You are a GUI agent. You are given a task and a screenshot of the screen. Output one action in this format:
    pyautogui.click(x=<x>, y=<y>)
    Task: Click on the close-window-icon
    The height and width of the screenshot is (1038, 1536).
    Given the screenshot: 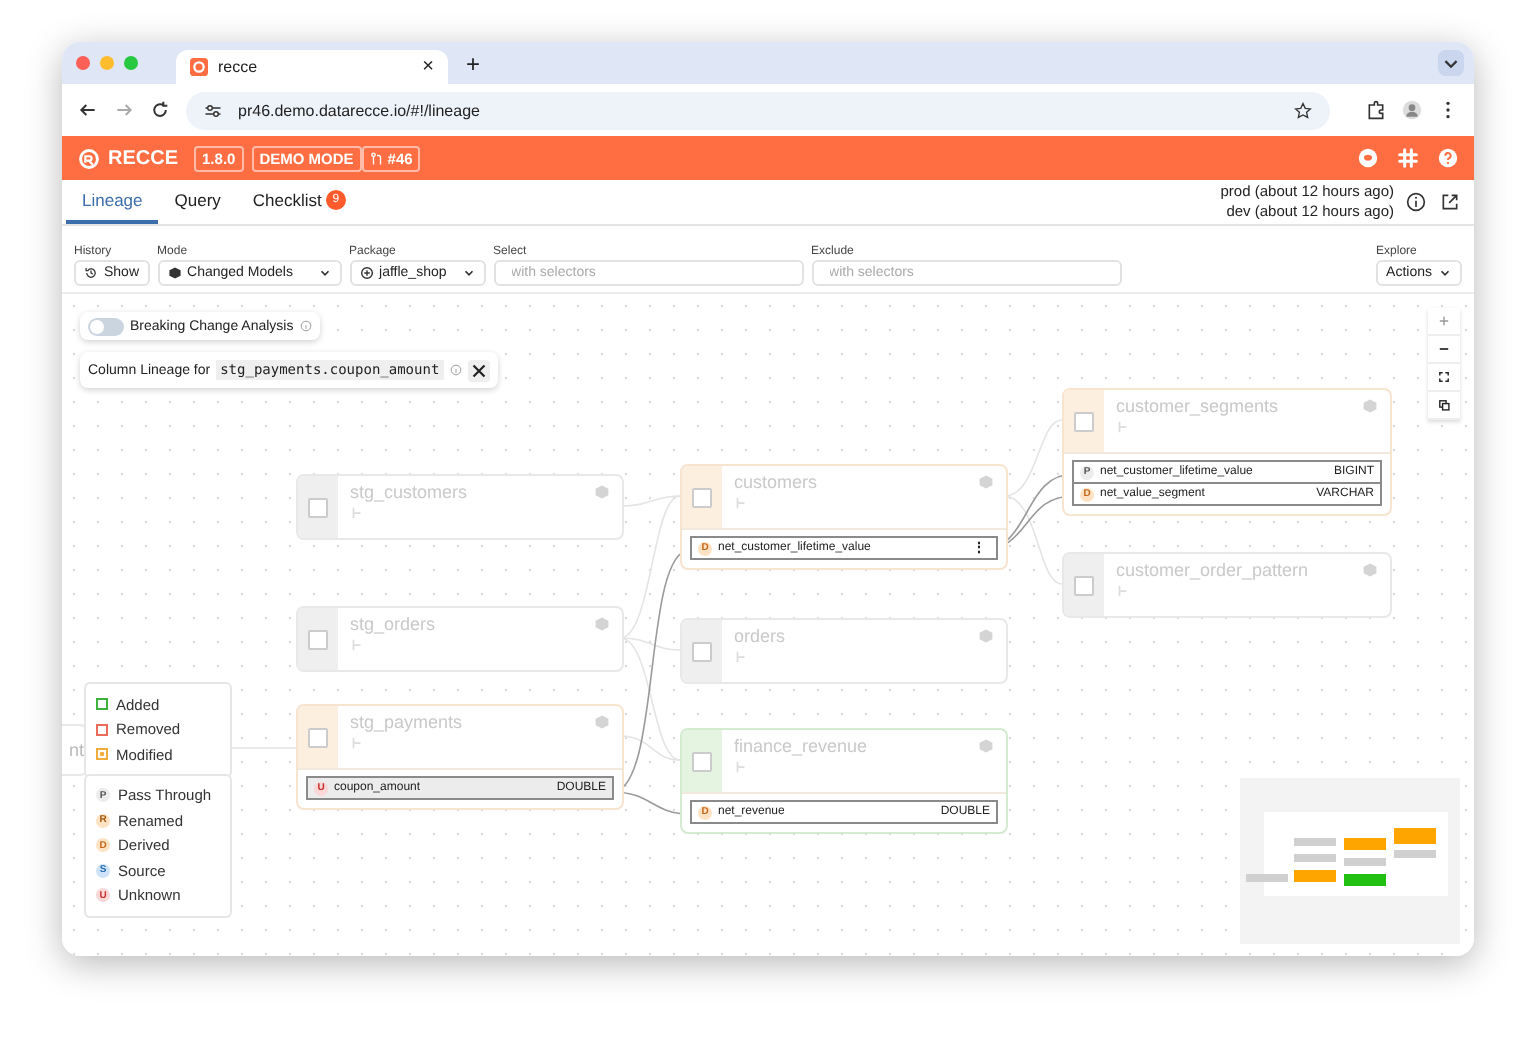 What is the action you would take?
    pyautogui.click(x=83, y=63)
    